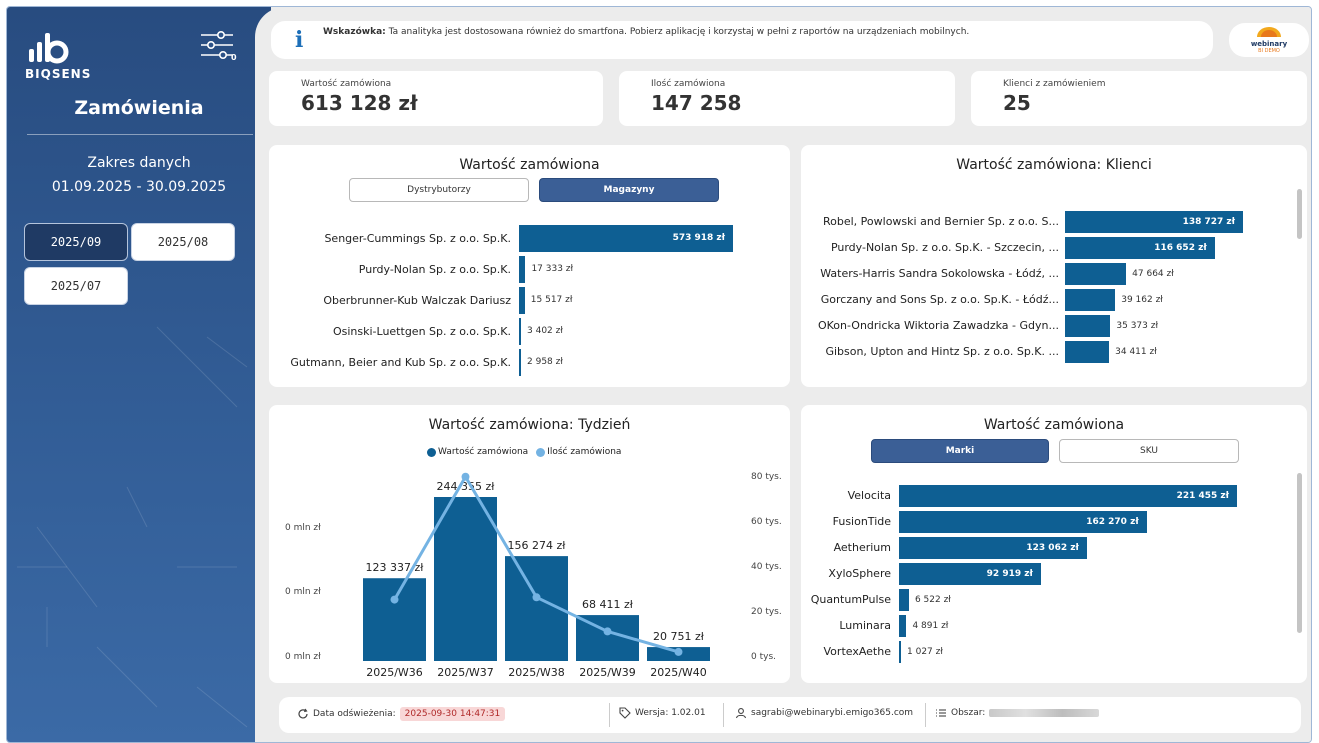  What do you see at coordinates (346, 84) in the screenshot?
I see `kpi-label: Wartość zamówiona` at bounding box center [346, 84].